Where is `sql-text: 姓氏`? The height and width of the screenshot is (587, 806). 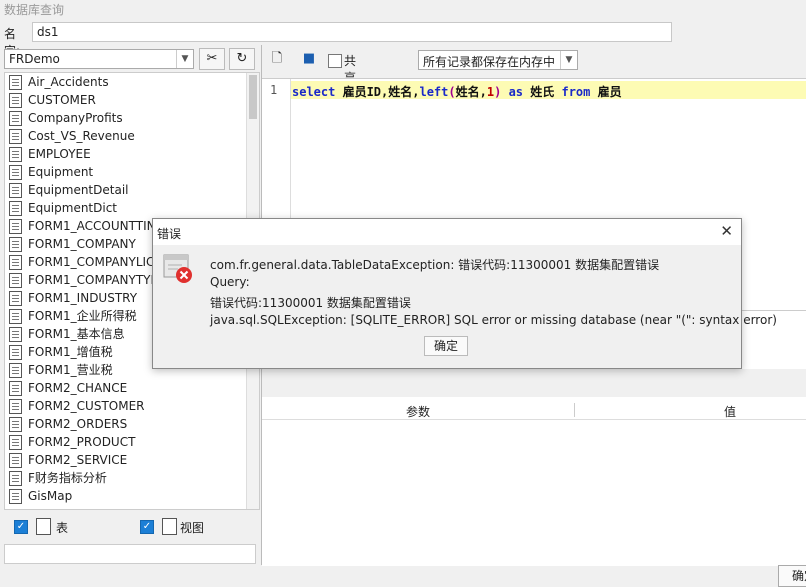 sql-text: 姓氏 is located at coordinates (542, 92).